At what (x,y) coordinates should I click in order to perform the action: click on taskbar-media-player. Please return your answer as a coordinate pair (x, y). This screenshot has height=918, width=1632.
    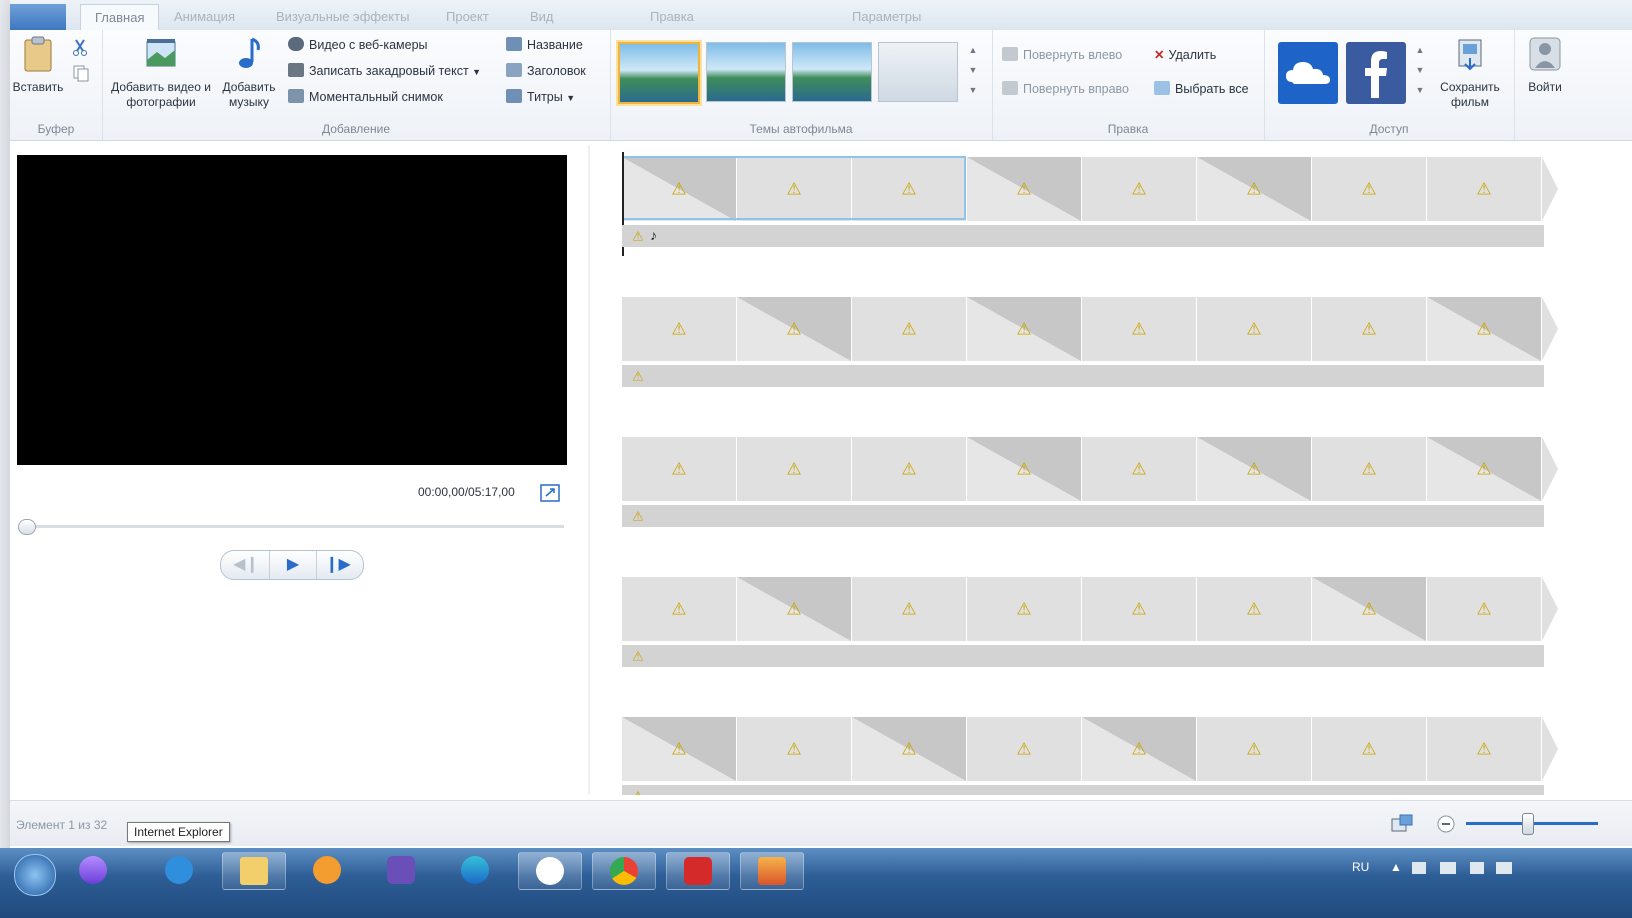
    Looking at the image, I should click on (327, 870).